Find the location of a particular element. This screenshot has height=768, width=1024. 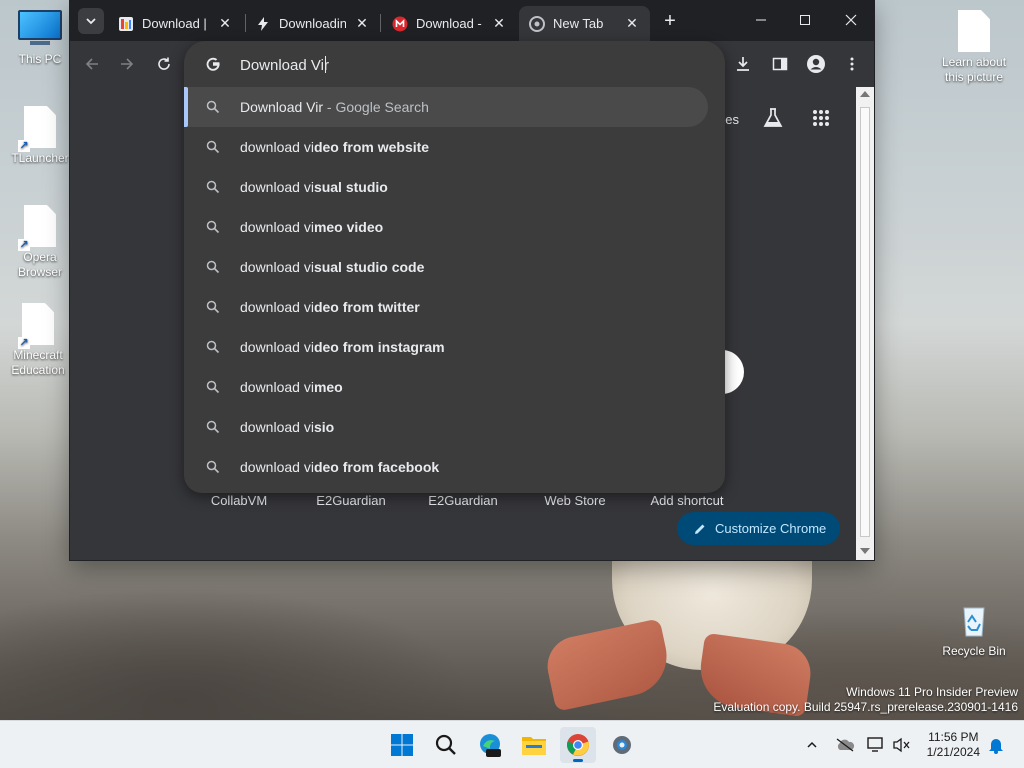

labs-button is located at coordinates (773, 120).